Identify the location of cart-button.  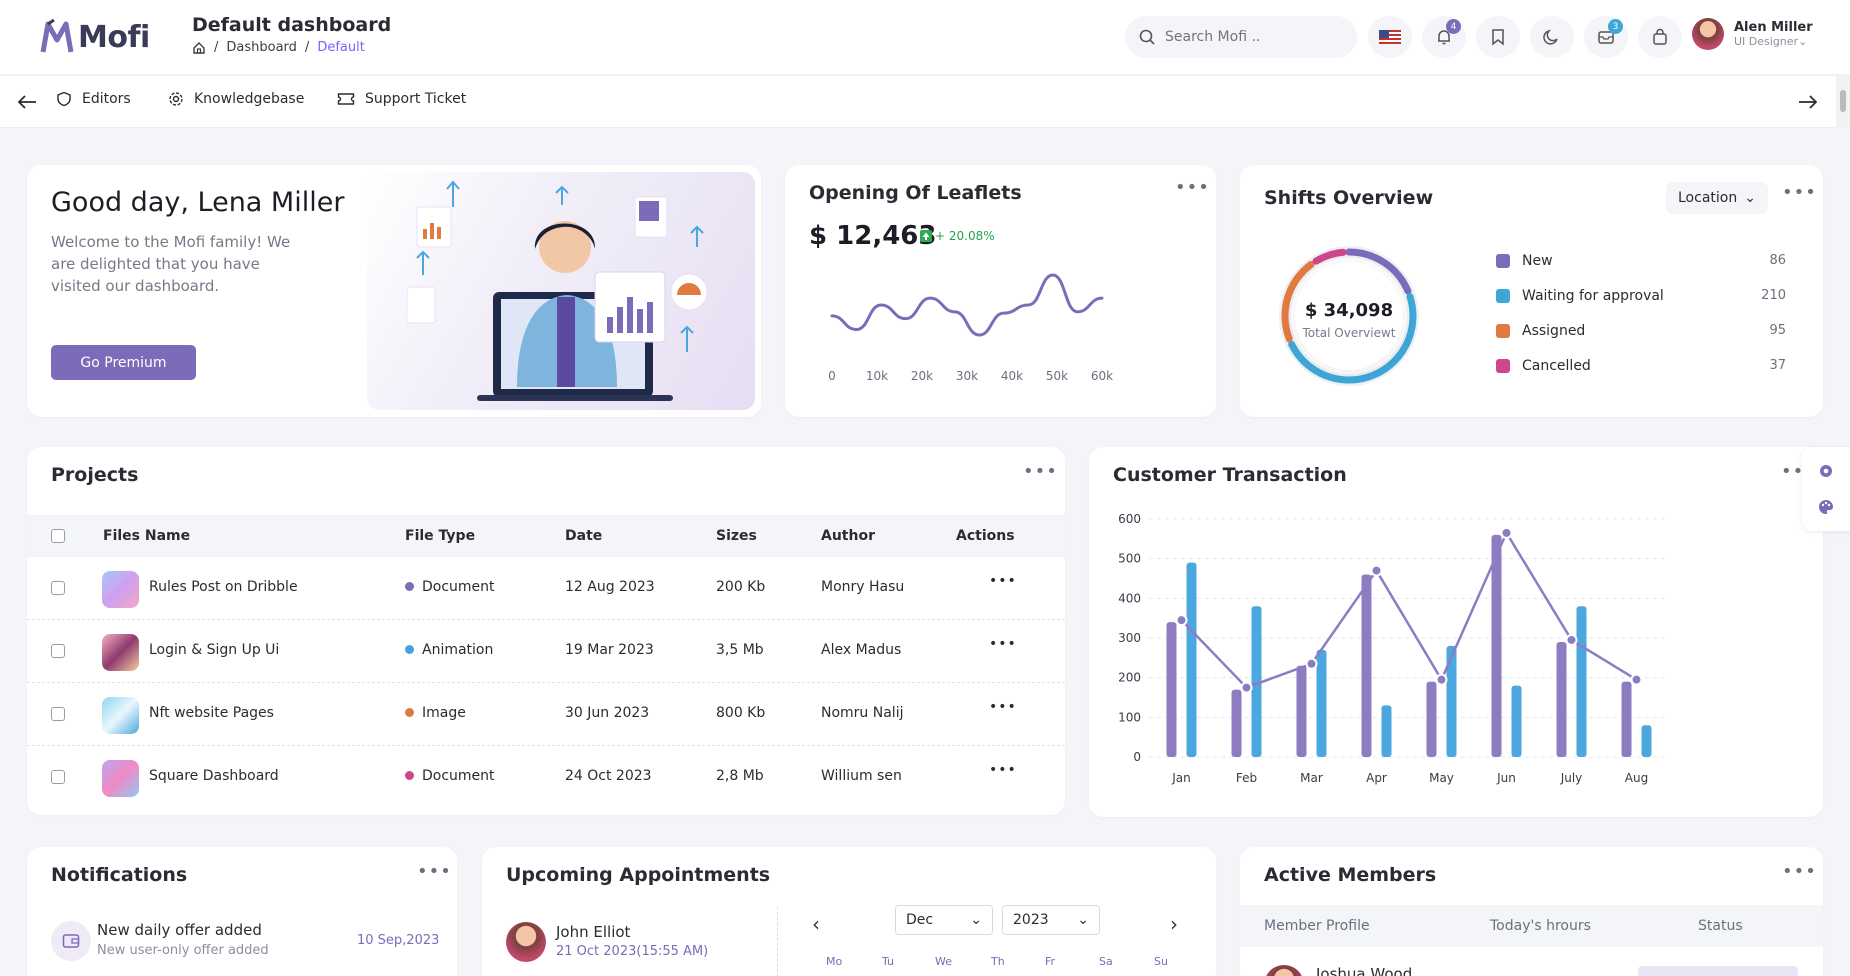
(1660, 37).